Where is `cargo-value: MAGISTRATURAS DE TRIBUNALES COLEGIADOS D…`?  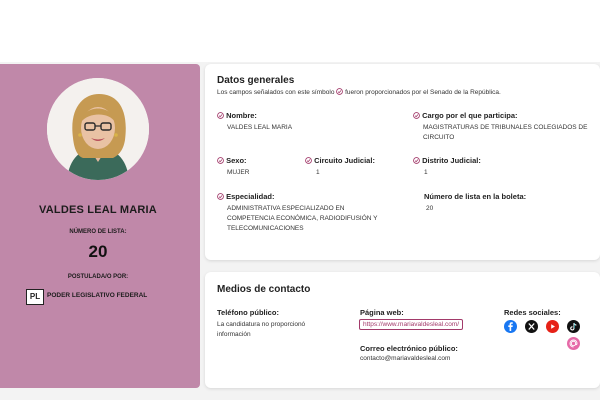
cargo-value: MAGISTRATURAS DE TRIBUNALES COLEGIADOS D… is located at coordinates (505, 132).